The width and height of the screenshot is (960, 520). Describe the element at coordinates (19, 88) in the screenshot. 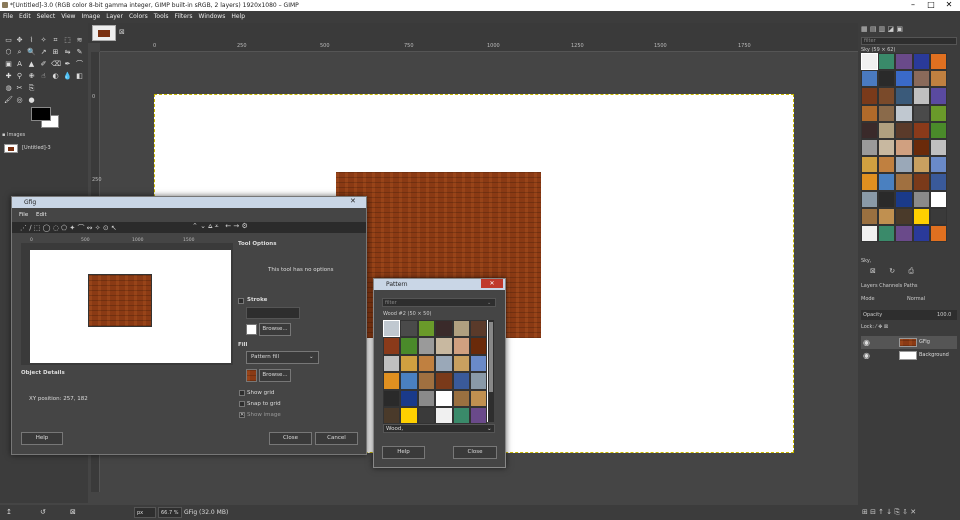

I see `scissors-tool-icon: ✂` at that location.